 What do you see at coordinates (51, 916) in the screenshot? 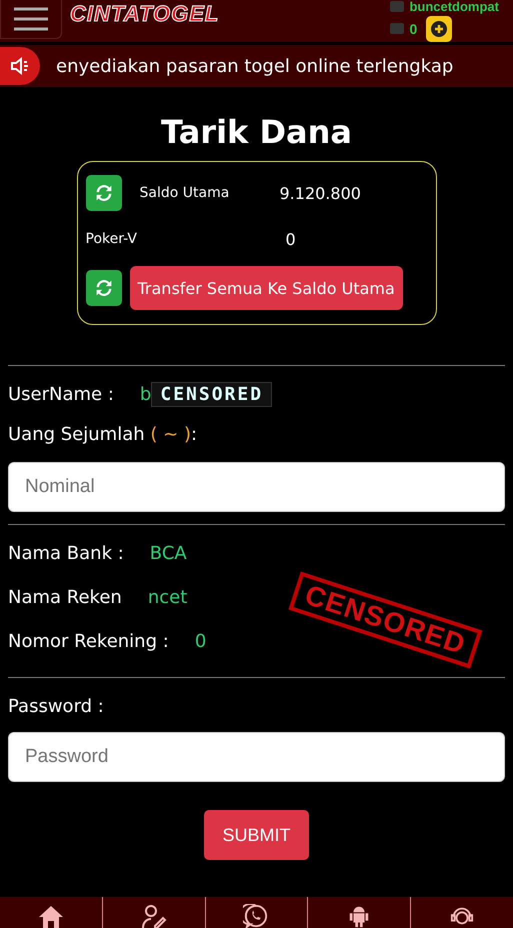
I see `home-icon` at bounding box center [51, 916].